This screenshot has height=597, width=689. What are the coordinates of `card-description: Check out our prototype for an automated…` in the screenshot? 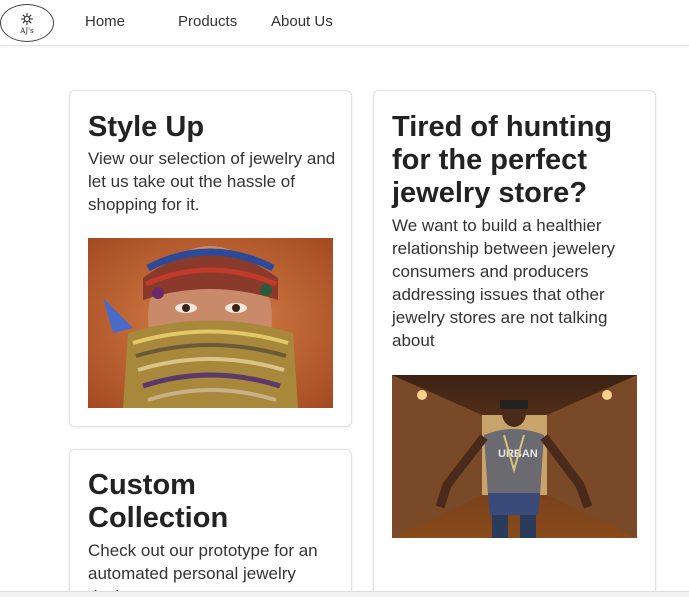 It's located at (203, 569).